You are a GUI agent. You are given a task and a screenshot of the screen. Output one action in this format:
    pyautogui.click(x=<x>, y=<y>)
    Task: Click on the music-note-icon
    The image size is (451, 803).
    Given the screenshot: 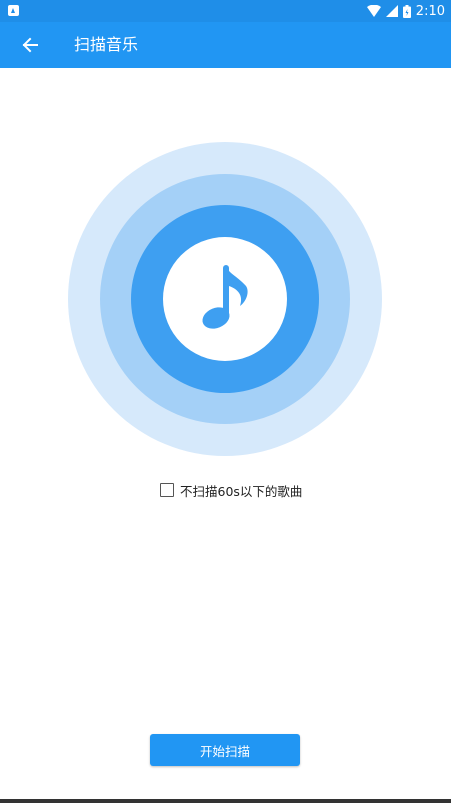 What is the action you would take?
    pyautogui.click(x=225, y=297)
    